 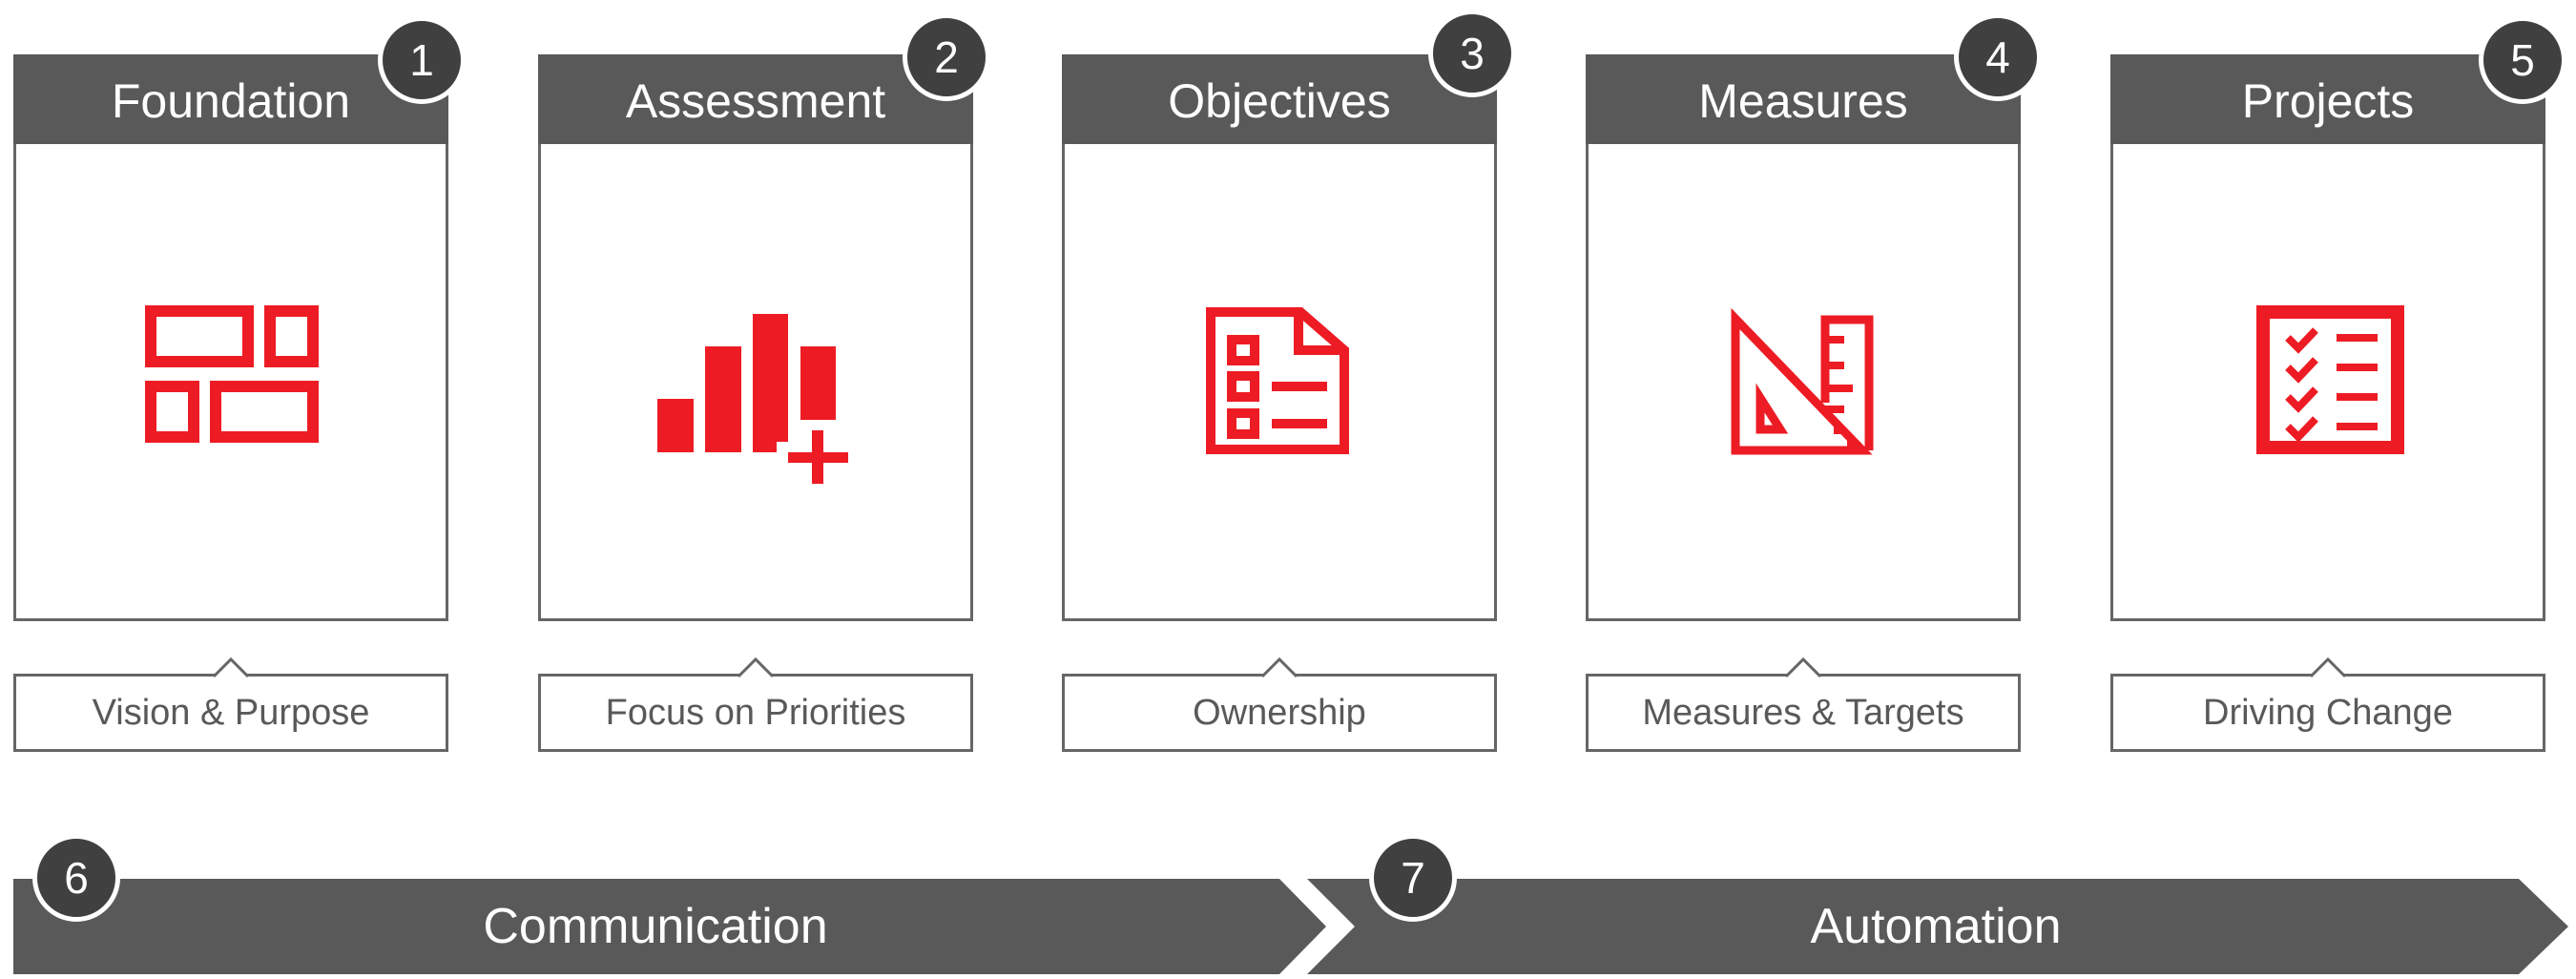 What do you see at coordinates (76, 878) in the screenshot?
I see `step-badge: 6` at bounding box center [76, 878].